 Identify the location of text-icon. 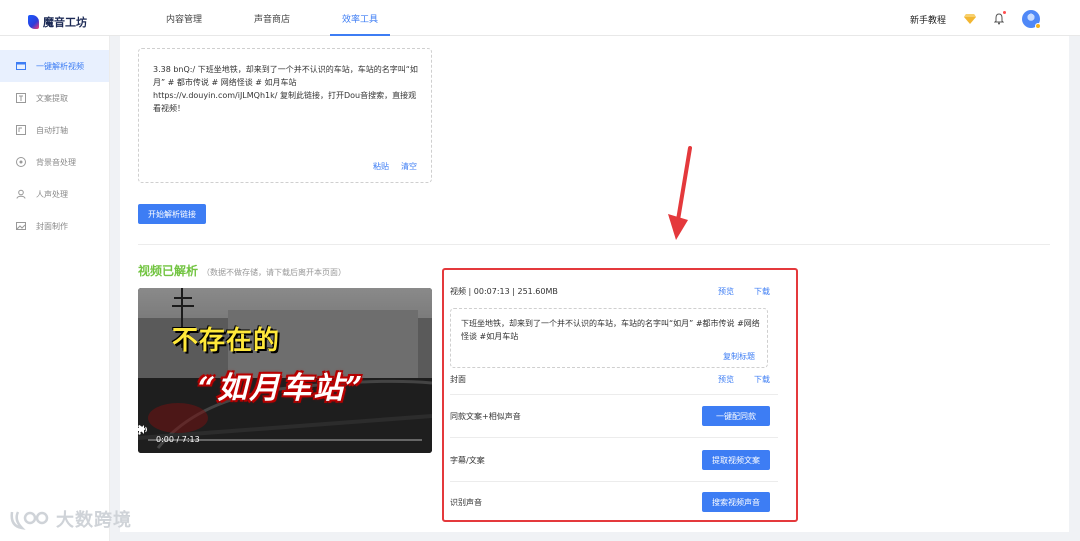
(21, 98).